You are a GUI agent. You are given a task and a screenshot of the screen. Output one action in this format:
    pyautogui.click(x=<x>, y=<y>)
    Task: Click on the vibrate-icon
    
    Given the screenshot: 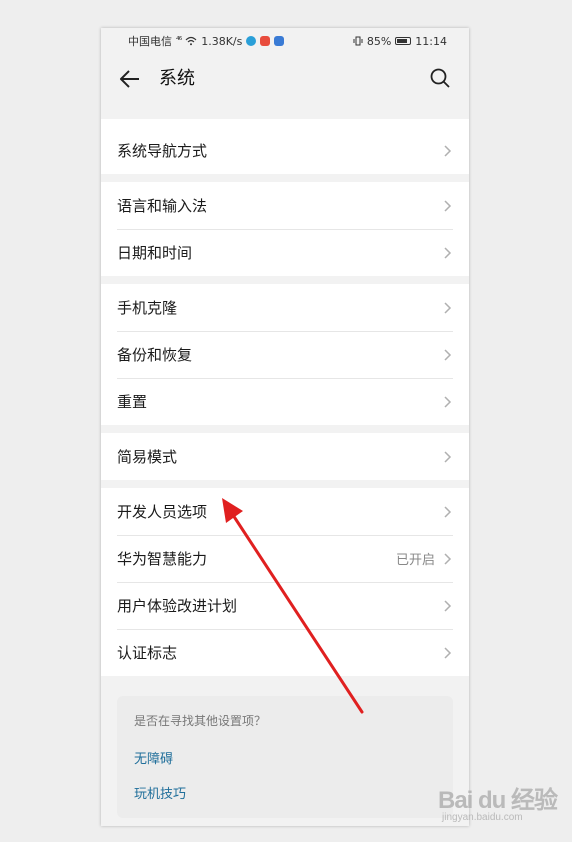 What is the action you would take?
    pyautogui.click(x=358, y=41)
    